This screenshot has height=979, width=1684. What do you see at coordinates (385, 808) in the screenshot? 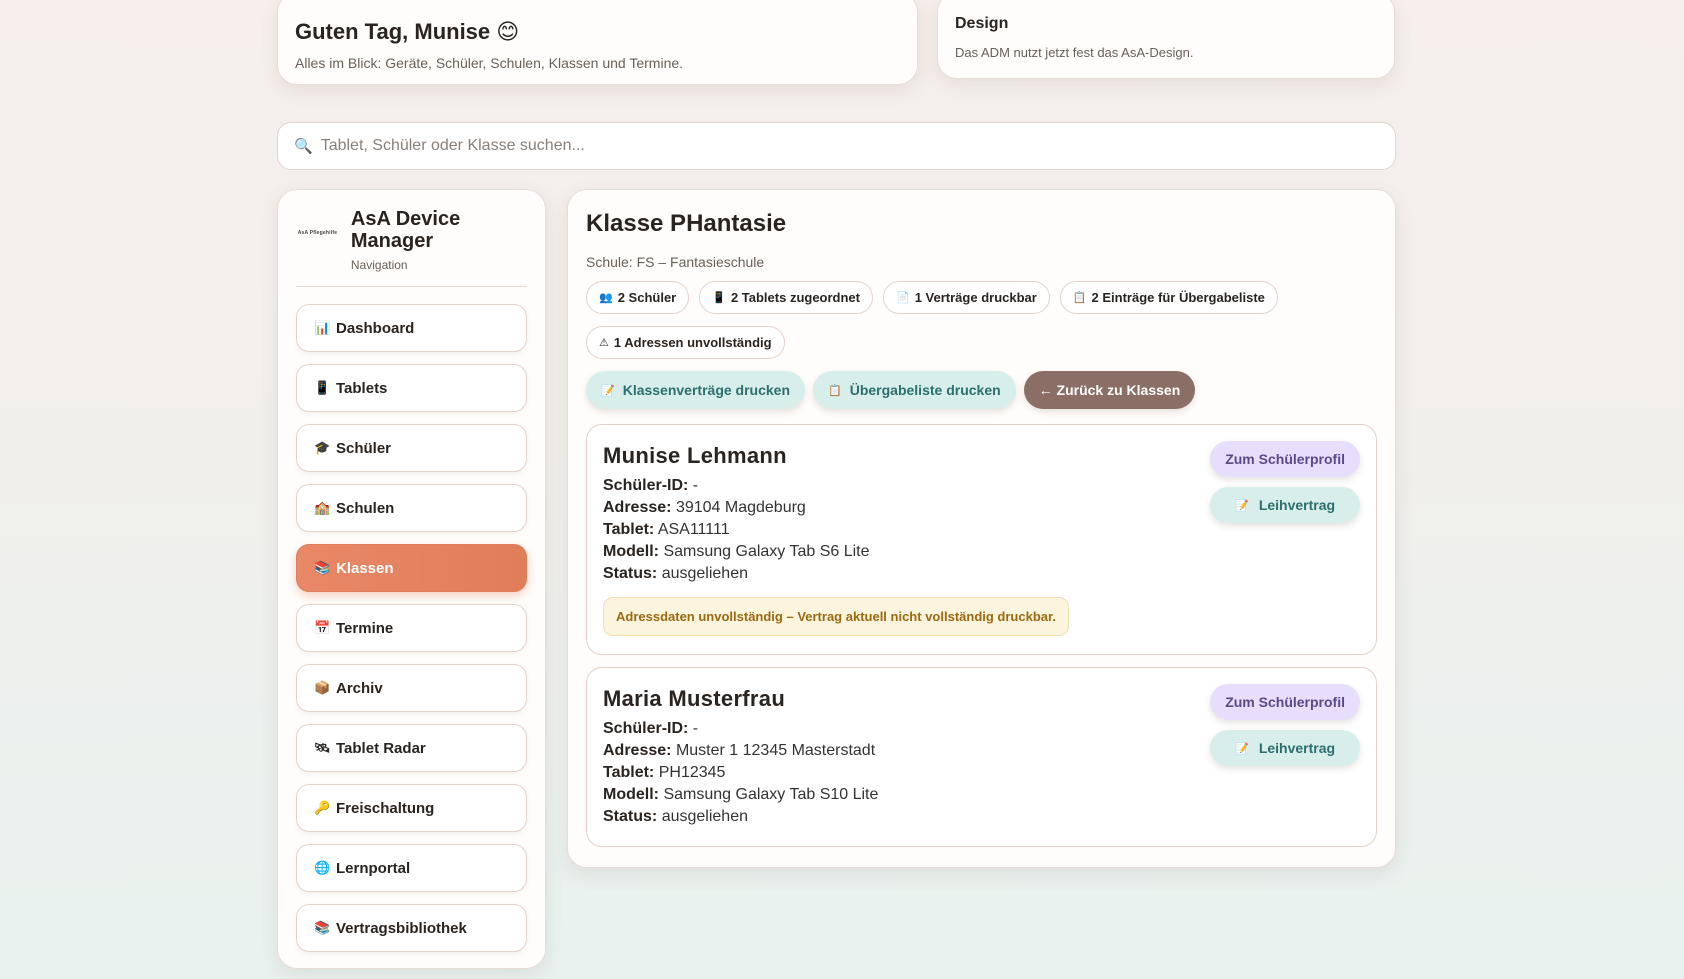
I see `sidebar-item-label: Freischaltung` at bounding box center [385, 808].